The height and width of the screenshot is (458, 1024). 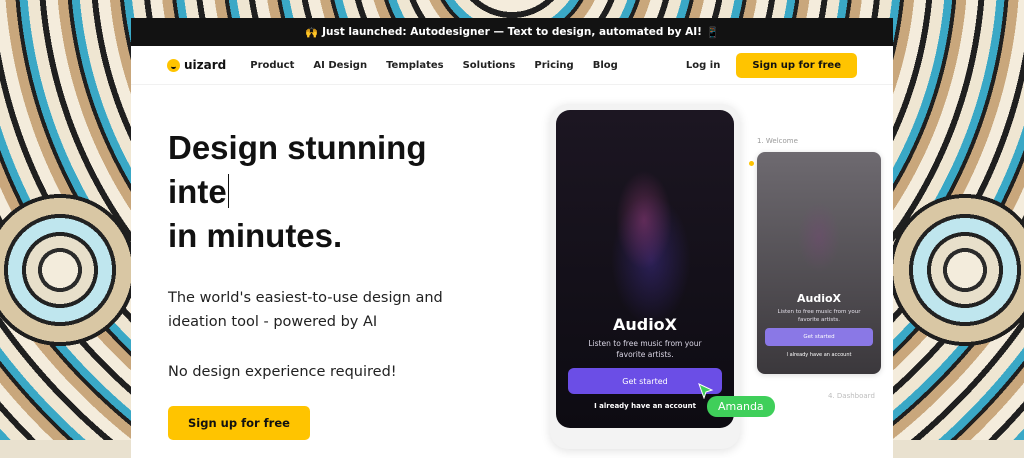 What do you see at coordinates (851, 396) in the screenshot?
I see `screen-label-dashboard: 4. Dashboard` at bounding box center [851, 396].